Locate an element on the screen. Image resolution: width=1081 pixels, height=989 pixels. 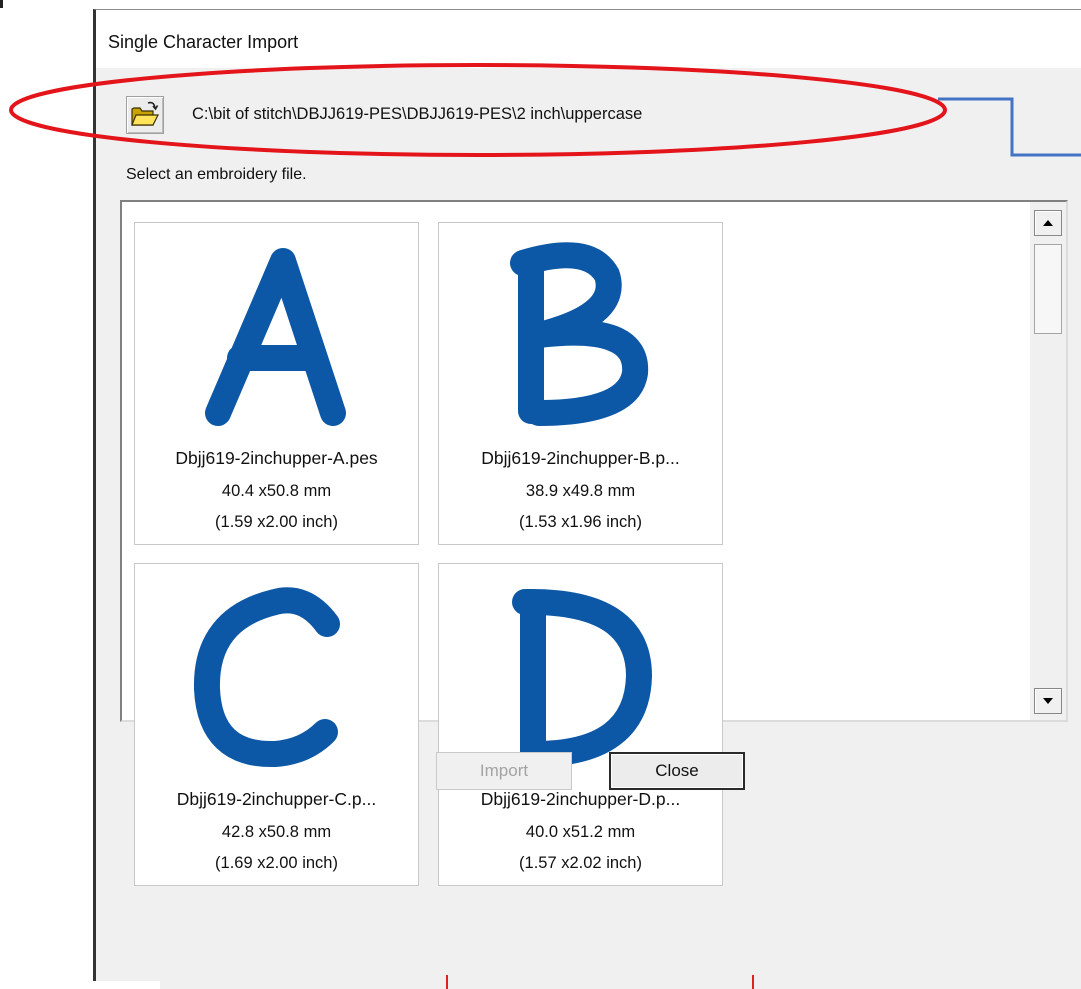
scroll-up-button is located at coordinates (1048, 223).